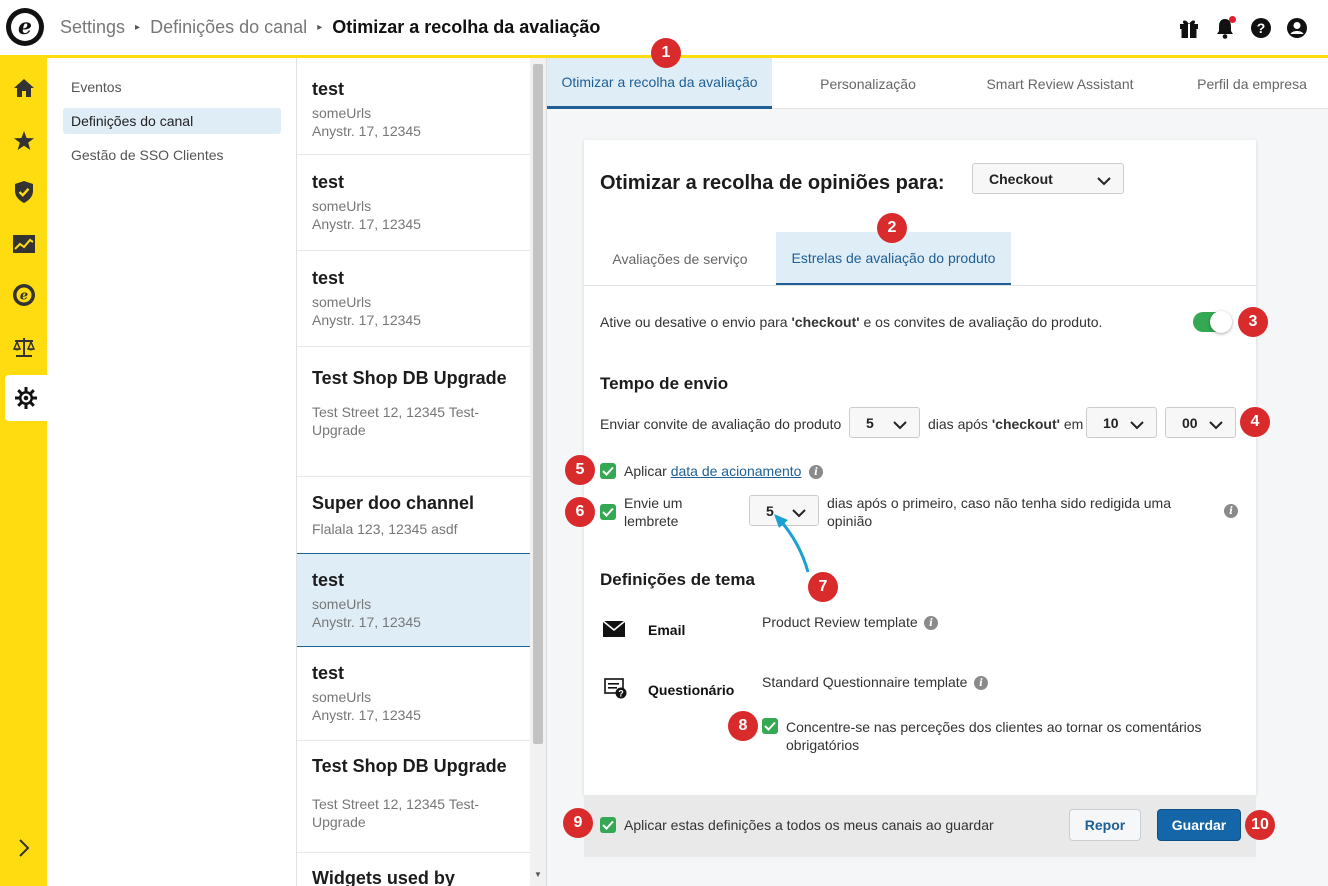  What do you see at coordinates (1200, 422) in the screenshot?
I see `minute-select: 00` at bounding box center [1200, 422].